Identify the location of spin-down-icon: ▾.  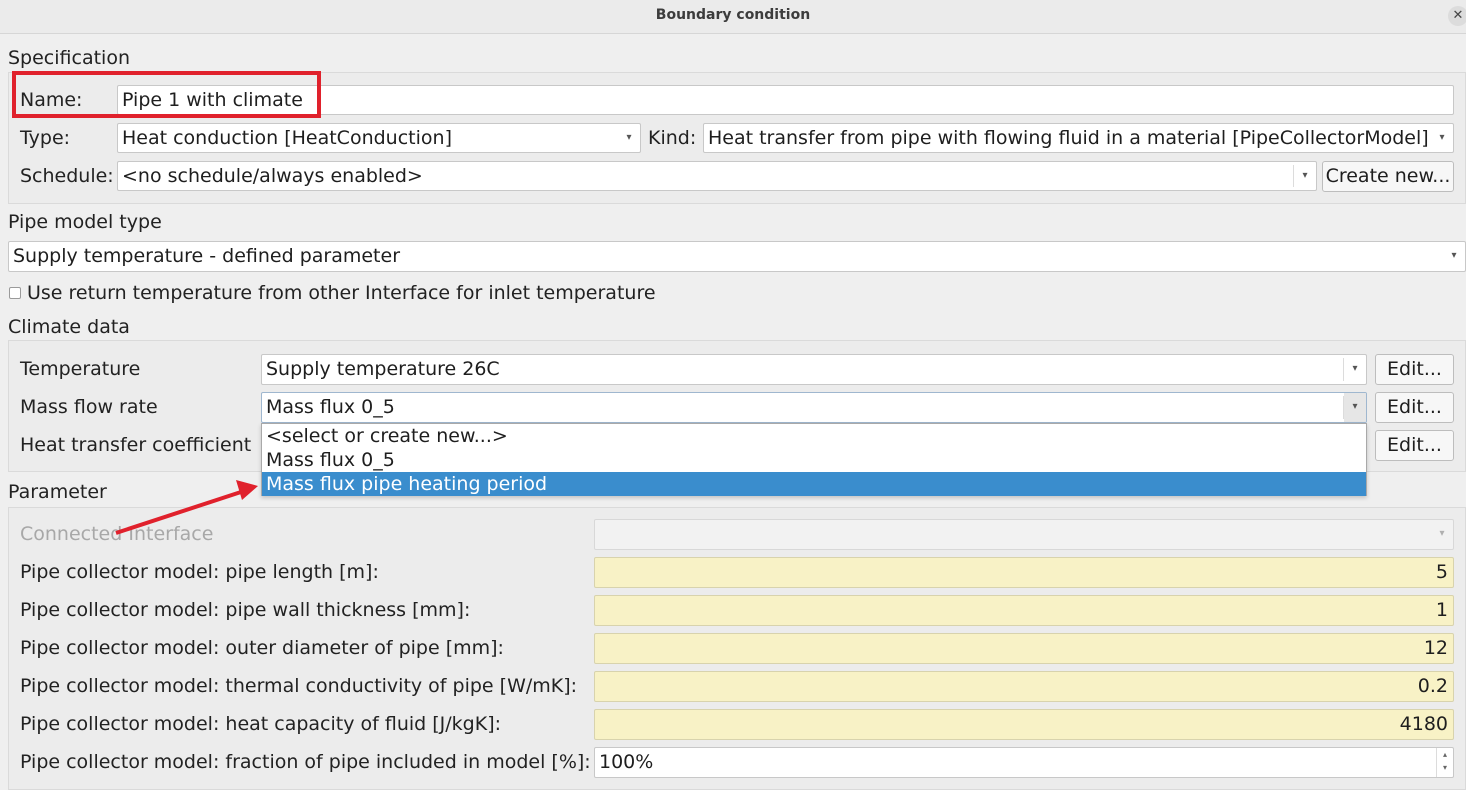
(1445, 767).